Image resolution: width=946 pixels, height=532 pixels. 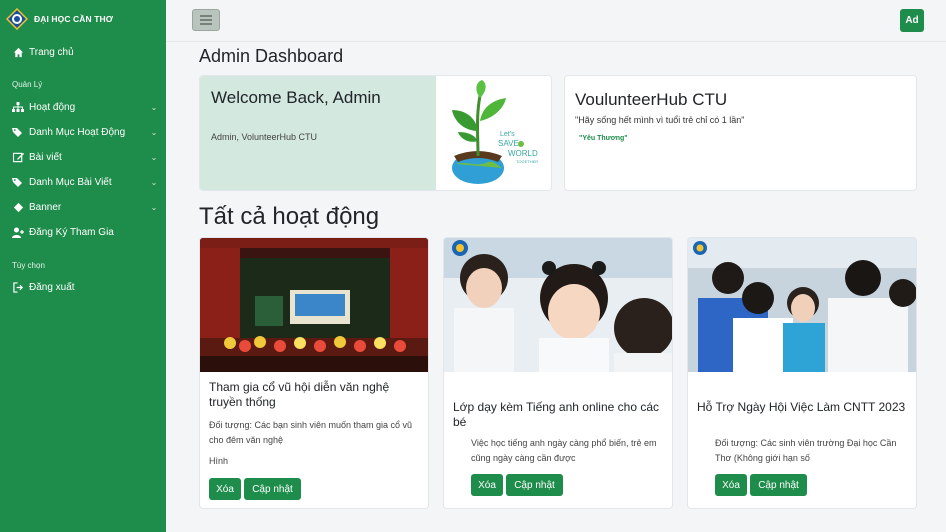 I want to click on activity-extra: Hình, so click(x=219, y=461).